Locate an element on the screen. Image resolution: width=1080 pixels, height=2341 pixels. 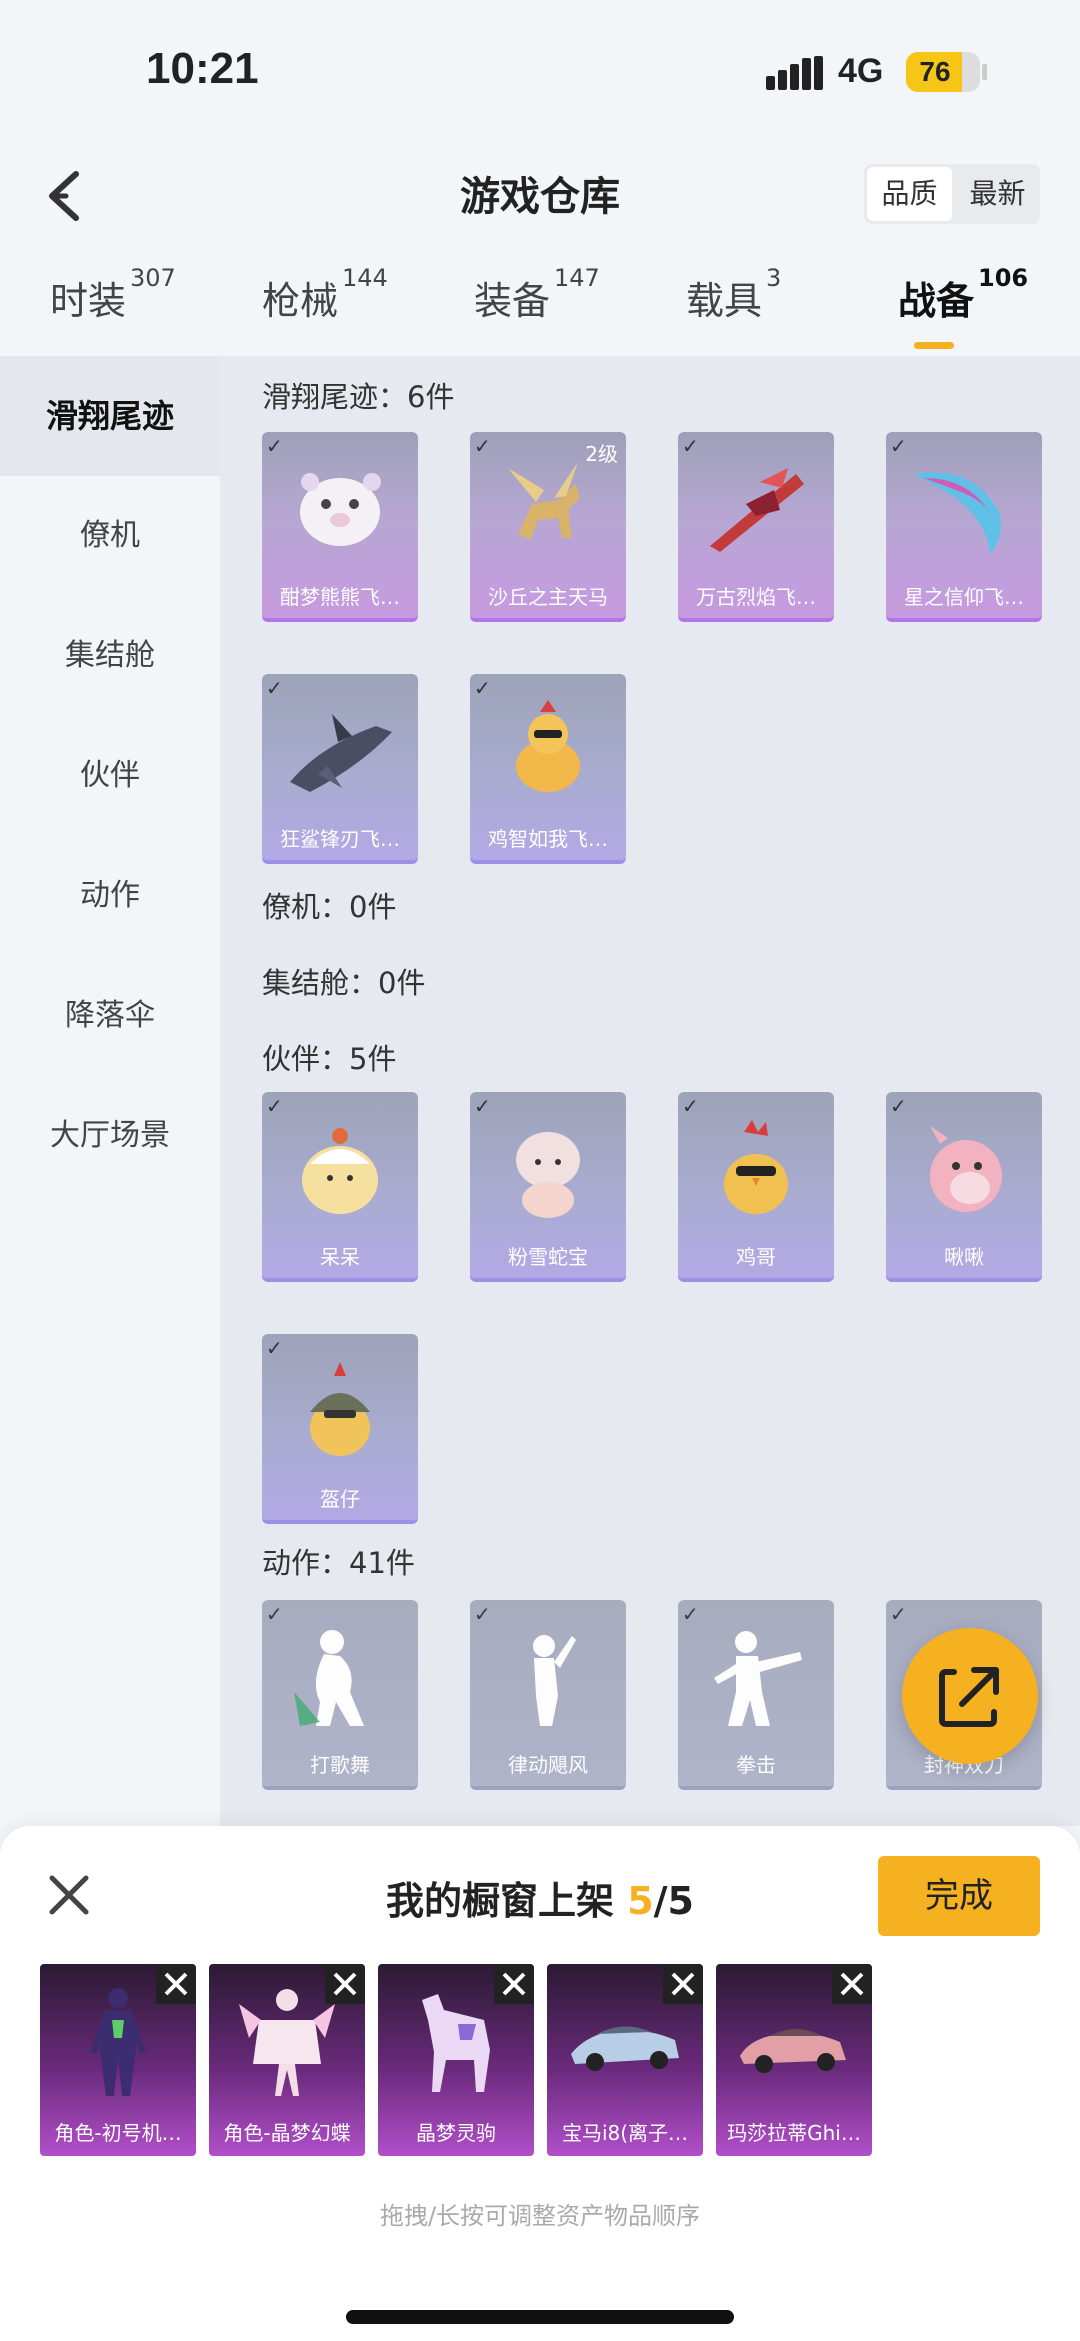
shelf-item: 角色-晶梦幻蝶 is located at coordinates (287, 2060).